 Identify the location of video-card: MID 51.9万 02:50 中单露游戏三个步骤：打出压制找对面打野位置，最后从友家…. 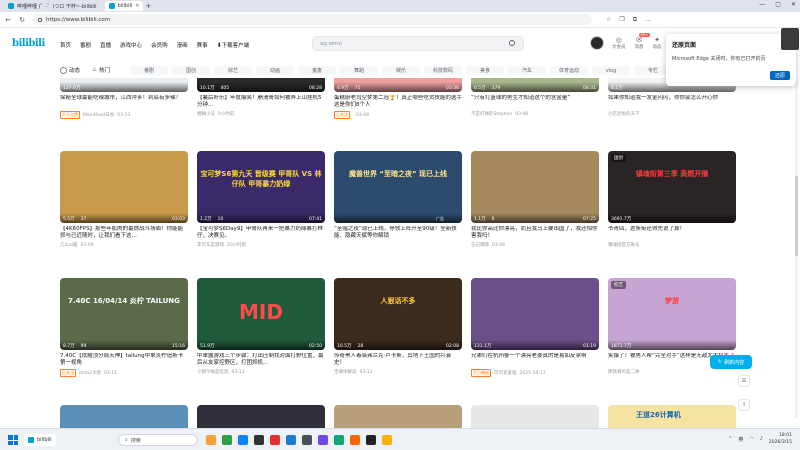
(261, 326).